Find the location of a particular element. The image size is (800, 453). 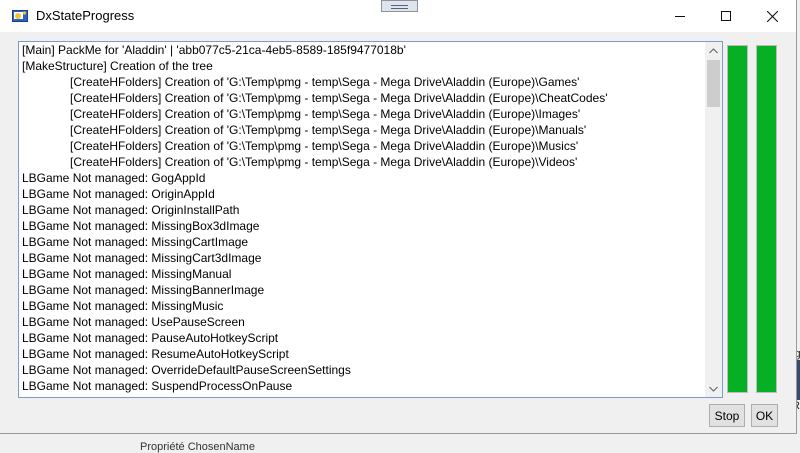

background-property-label: Propriété ChosenName is located at coordinates (197, 447).